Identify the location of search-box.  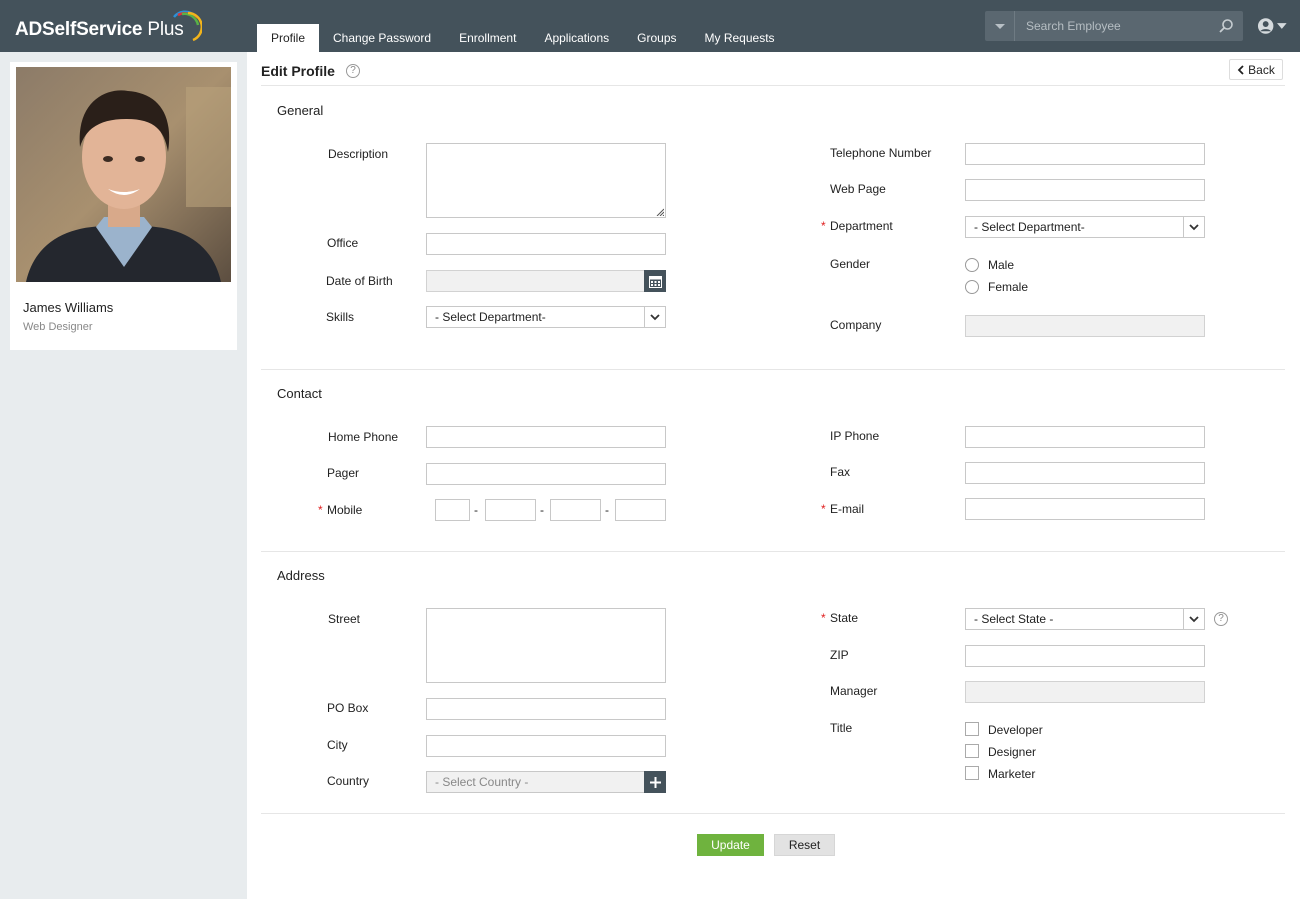
(1114, 26).